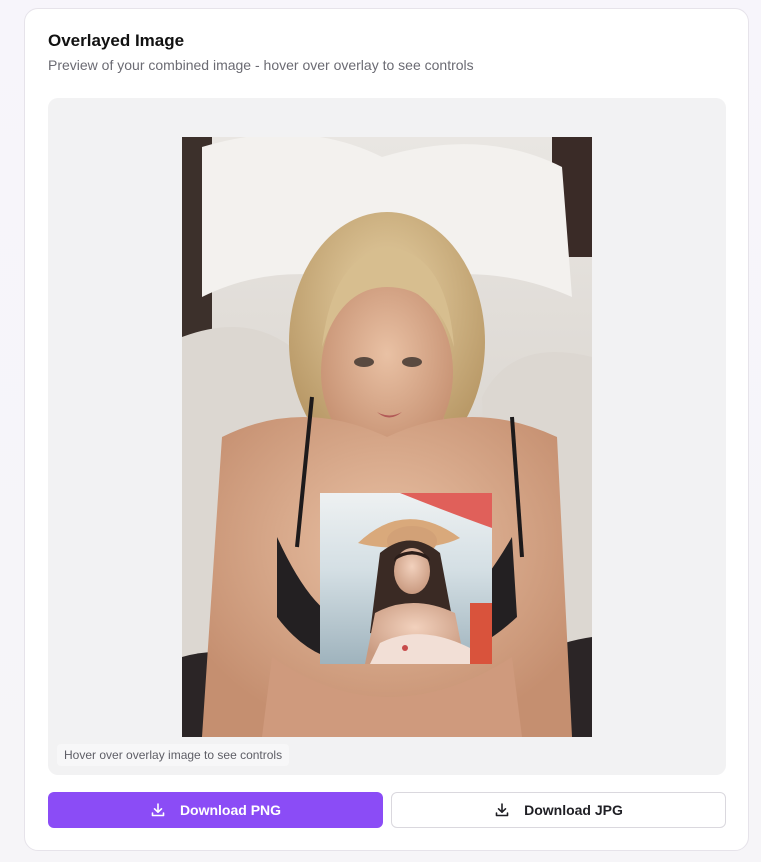 This screenshot has width=761, height=862. I want to click on card-title: Overlayed Image, so click(116, 40).